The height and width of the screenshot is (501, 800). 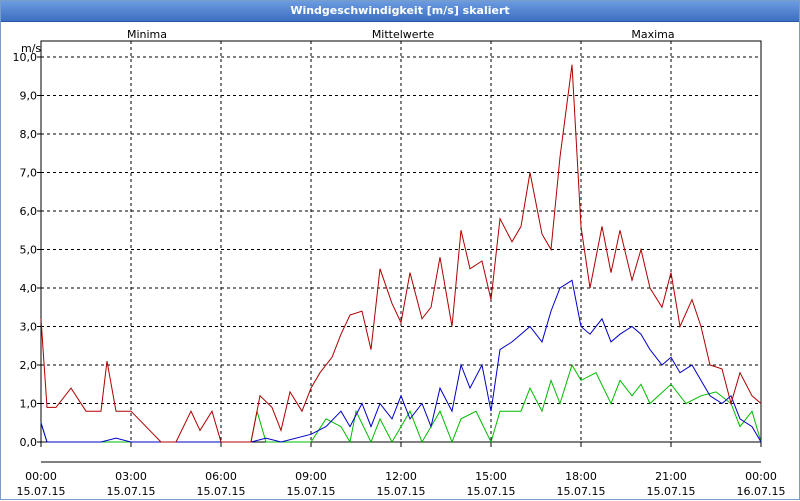 What do you see at coordinates (25, 57) in the screenshot?
I see `y-tick-label: 10,0` at bounding box center [25, 57].